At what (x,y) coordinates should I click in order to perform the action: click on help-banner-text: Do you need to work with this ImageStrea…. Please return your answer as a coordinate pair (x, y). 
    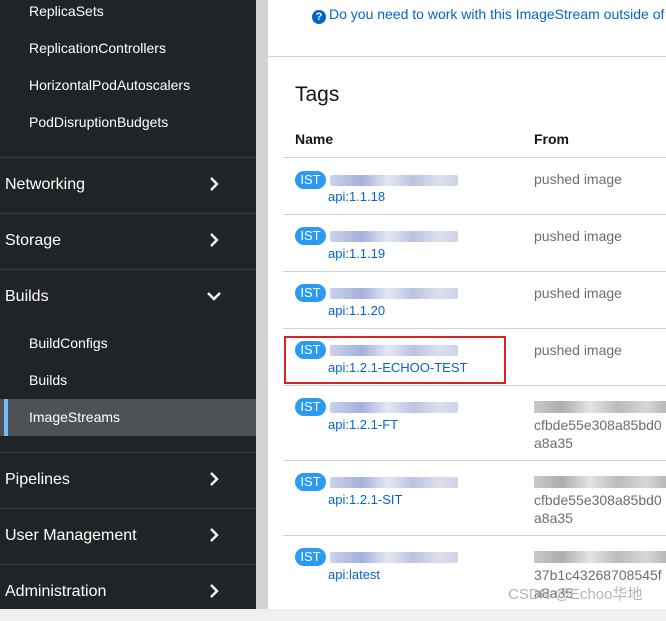
    Looking at the image, I should click on (497, 14).